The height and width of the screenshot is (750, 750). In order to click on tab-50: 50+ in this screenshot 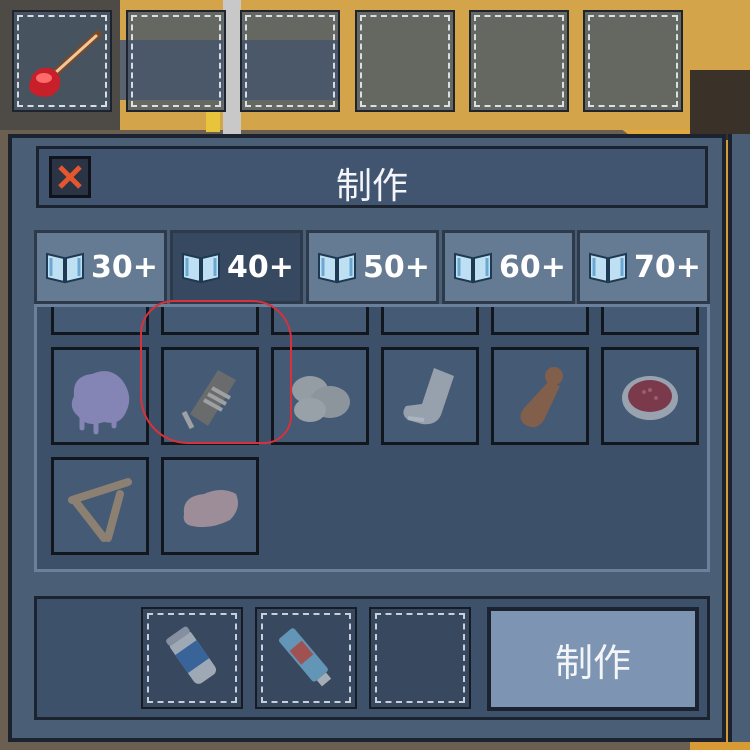, I will do `click(372, 267)`.